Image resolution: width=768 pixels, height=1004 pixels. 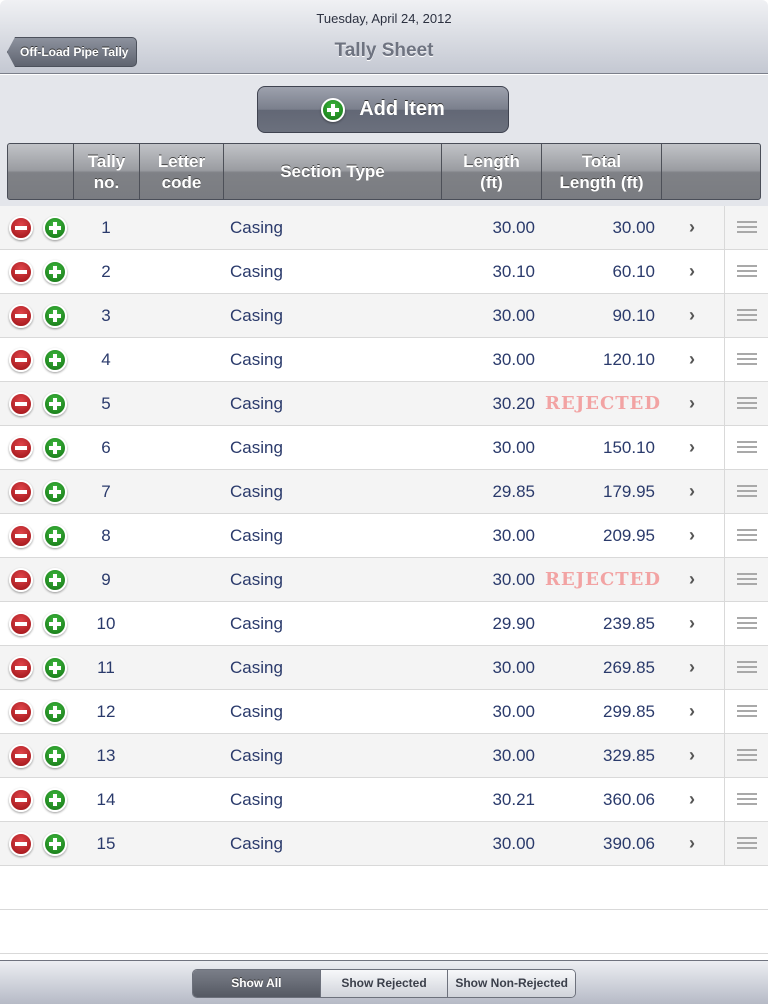 I want to click on tally-no-cell: 13, so click(x=106, y=755).